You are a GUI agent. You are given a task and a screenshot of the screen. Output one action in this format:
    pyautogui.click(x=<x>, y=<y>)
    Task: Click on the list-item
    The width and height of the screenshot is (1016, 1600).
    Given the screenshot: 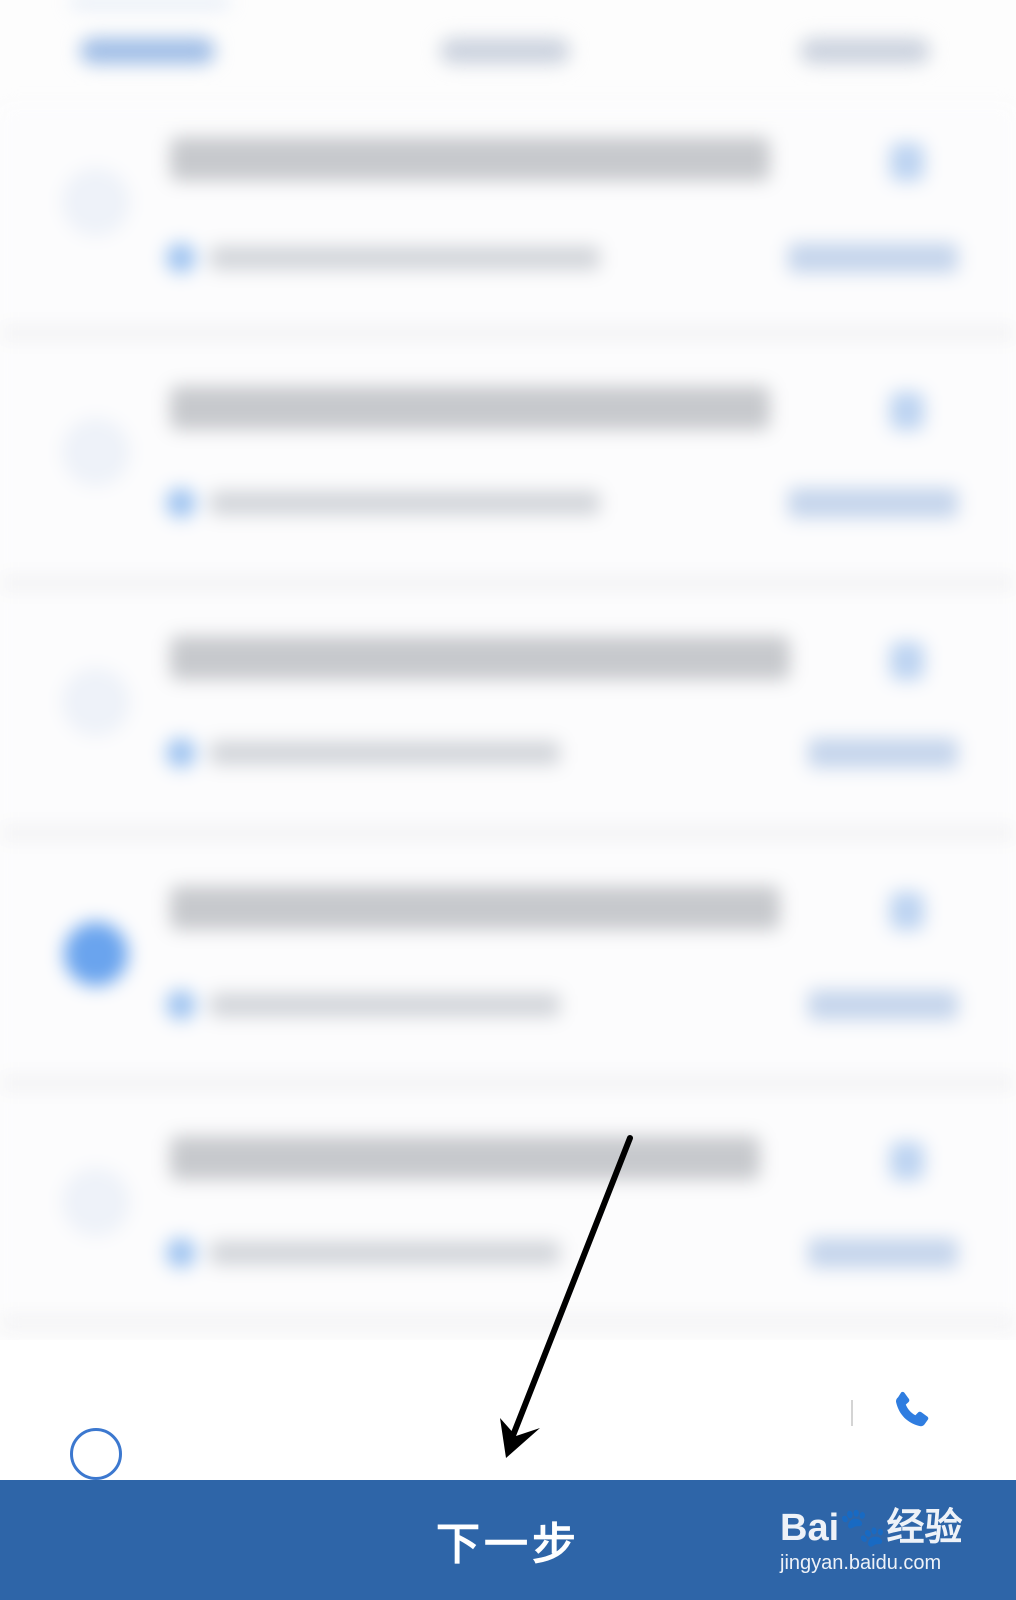 What is the action you would take?
    pyautogui.click(x=508, y=222)
    